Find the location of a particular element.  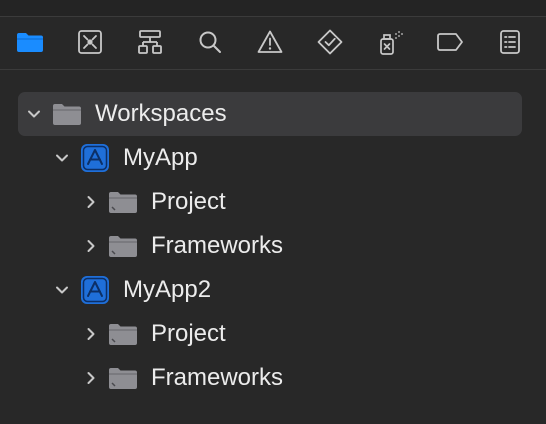

navigator-toolbar is located at coordinates (273, 43).